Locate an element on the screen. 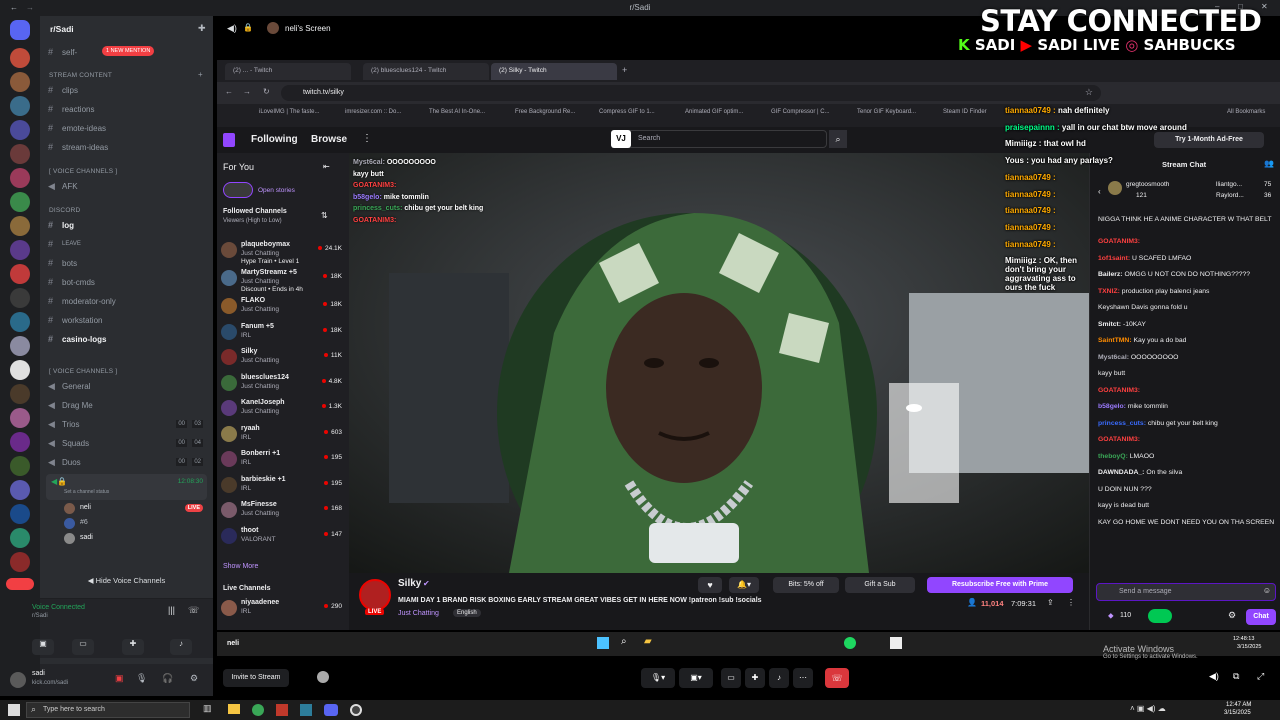 The image size is (1280, 720). share-screen-button: ▭ is located at coordinates (83, 647).